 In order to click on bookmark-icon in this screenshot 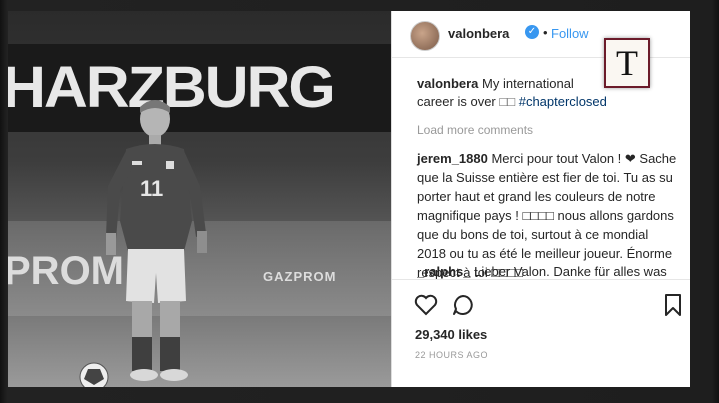, I will do `click(673, 305)`.